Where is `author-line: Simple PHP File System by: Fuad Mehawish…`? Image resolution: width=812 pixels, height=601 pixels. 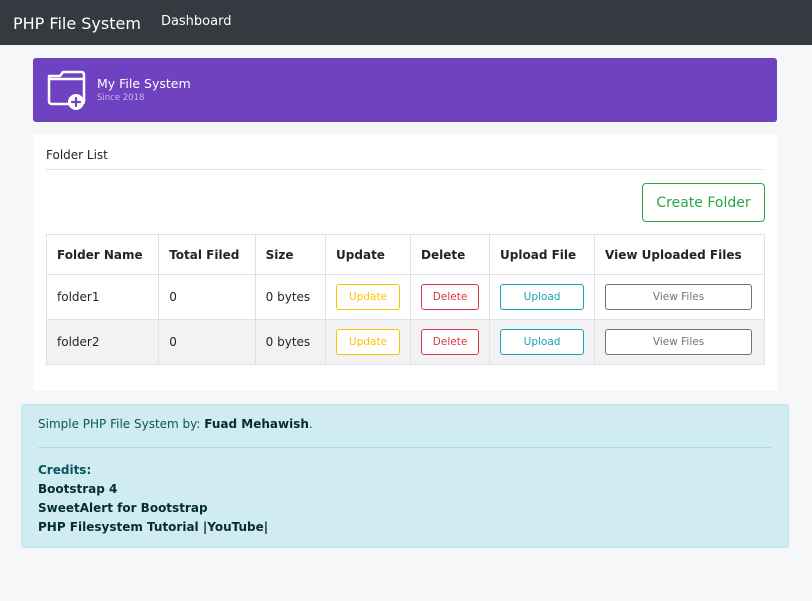 author-line: Simple PHP File System by: Fuad Mehawish… is located at coordinates (175, 424).